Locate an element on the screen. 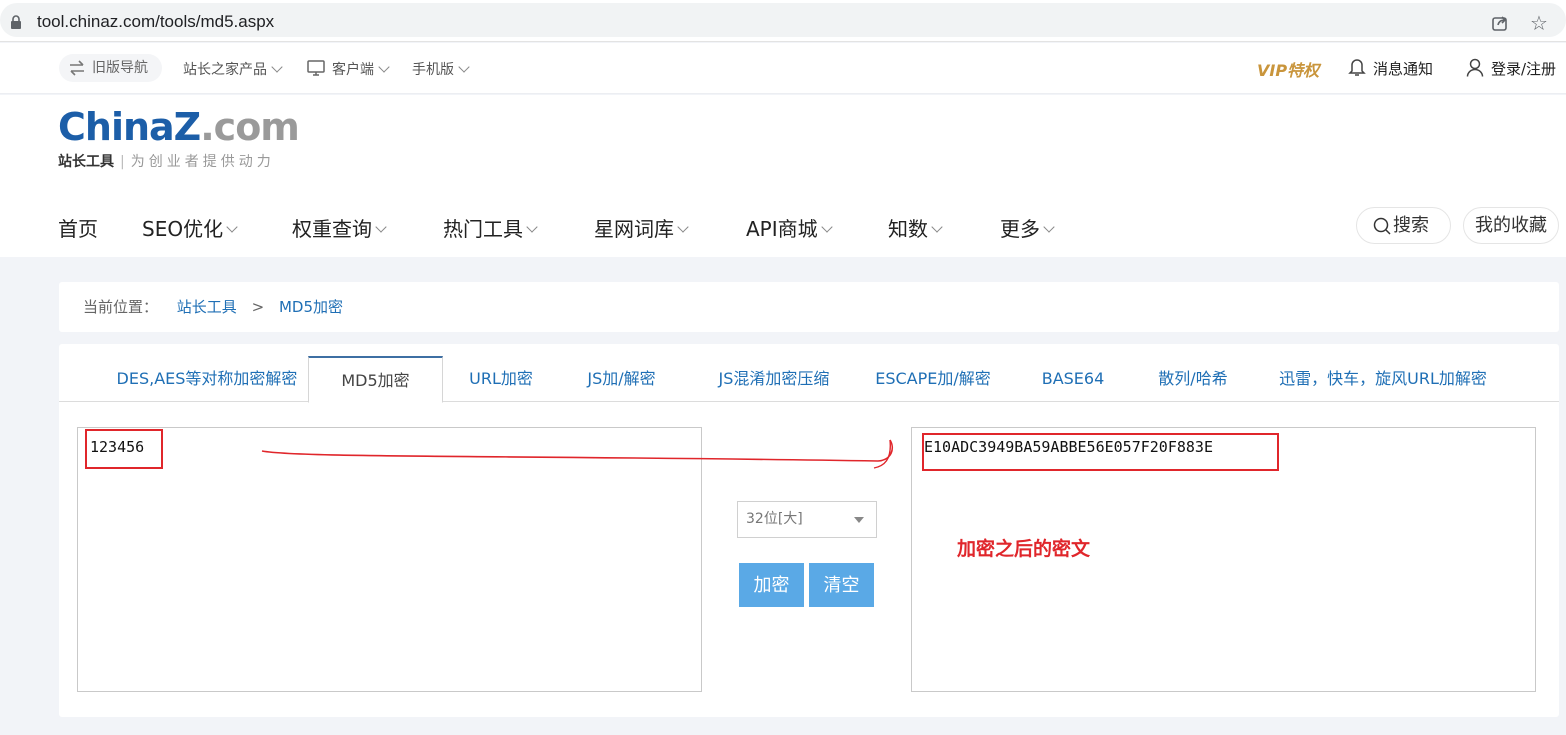  favorites-button: 我的收藏 is located at coordinates (1511, 225).